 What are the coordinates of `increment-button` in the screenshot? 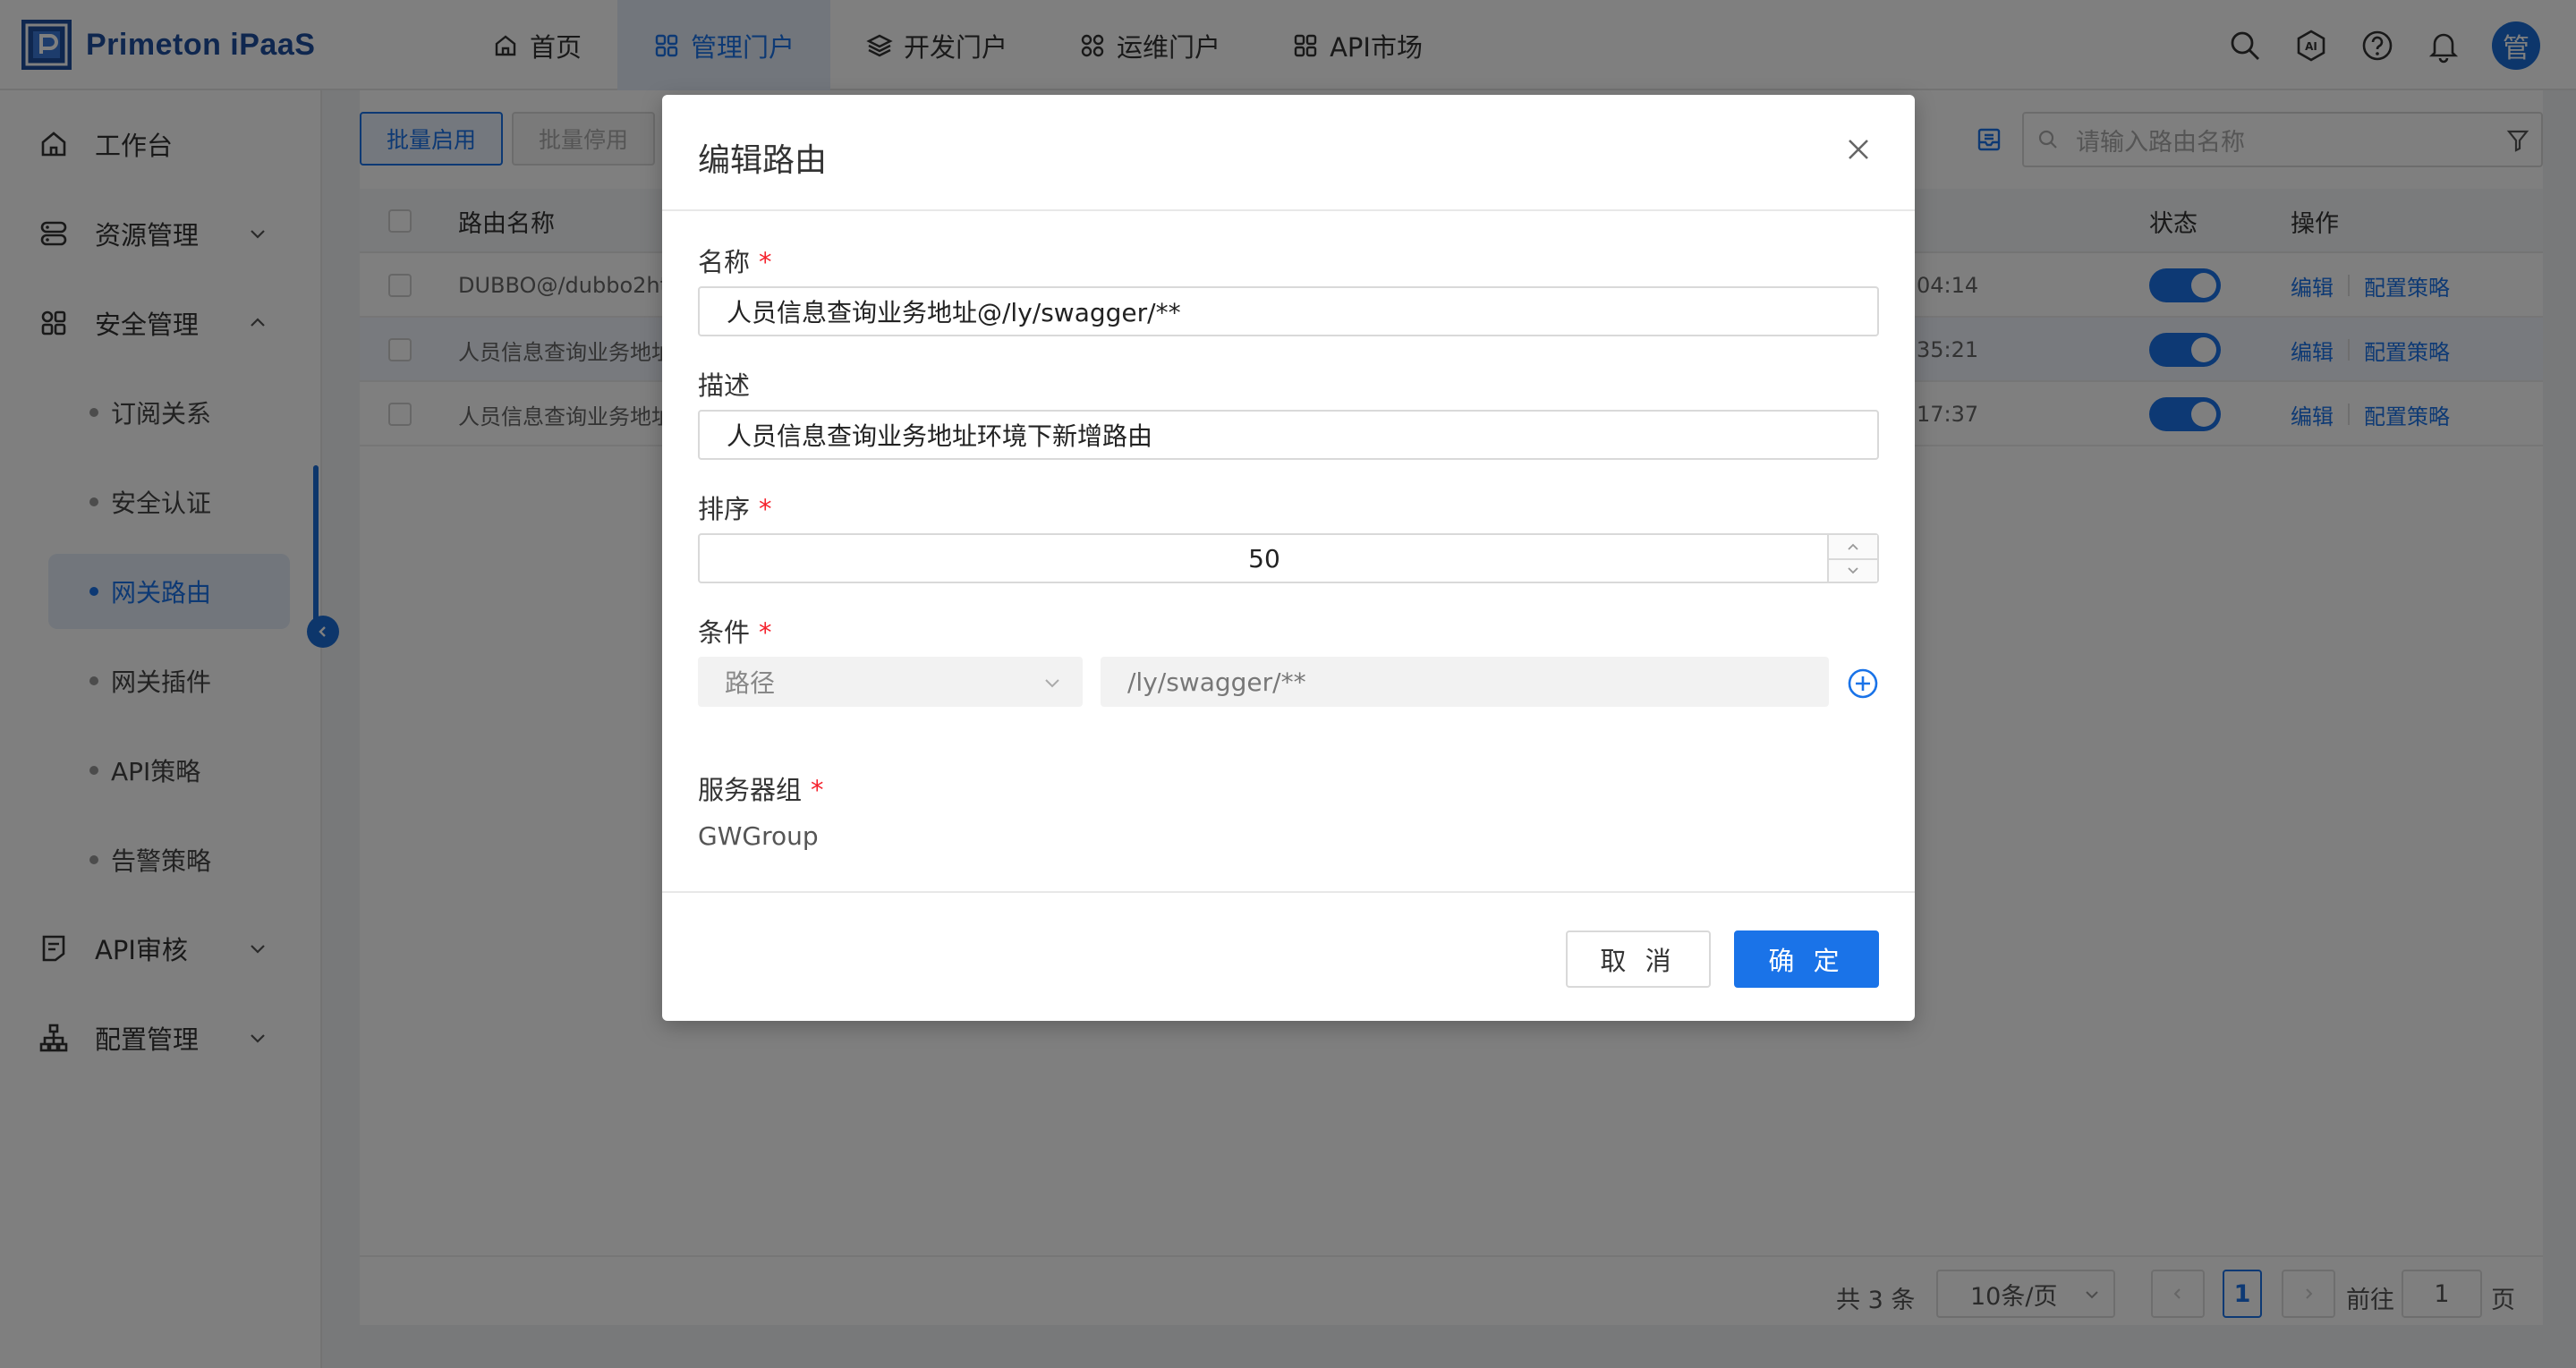 It's located at (1853, 546).